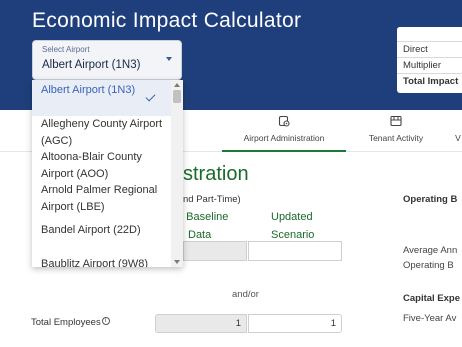  I want to click on gear-icon, so click(284, 121).